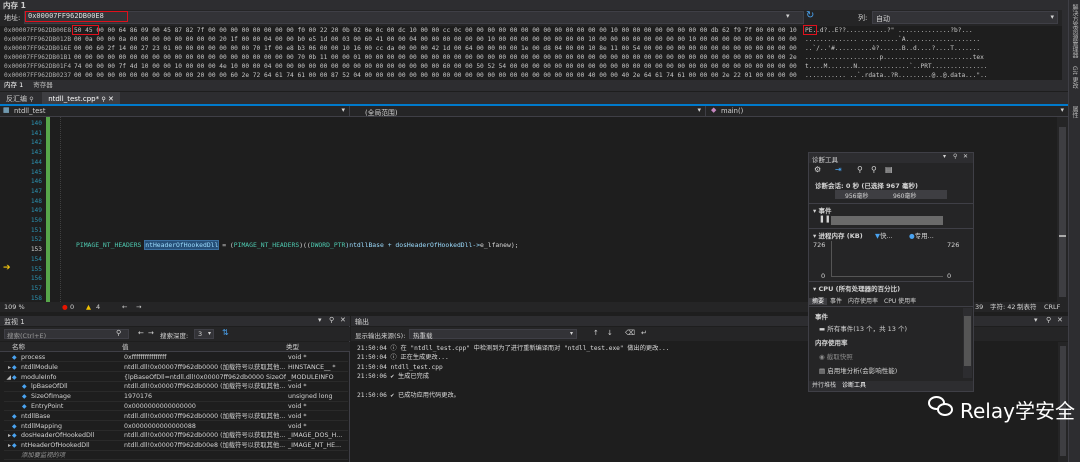  Describe the element at coordinates (182, 245) in the screenshot. I see `code-selected-var: ntHeaderOfHookedDll` at that location.